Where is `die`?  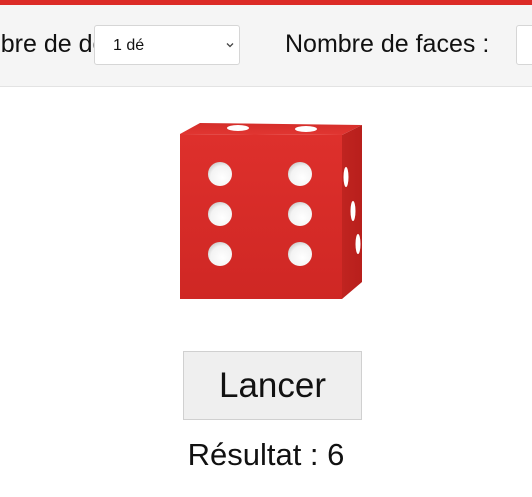 die is located at coordinates (271, 211).